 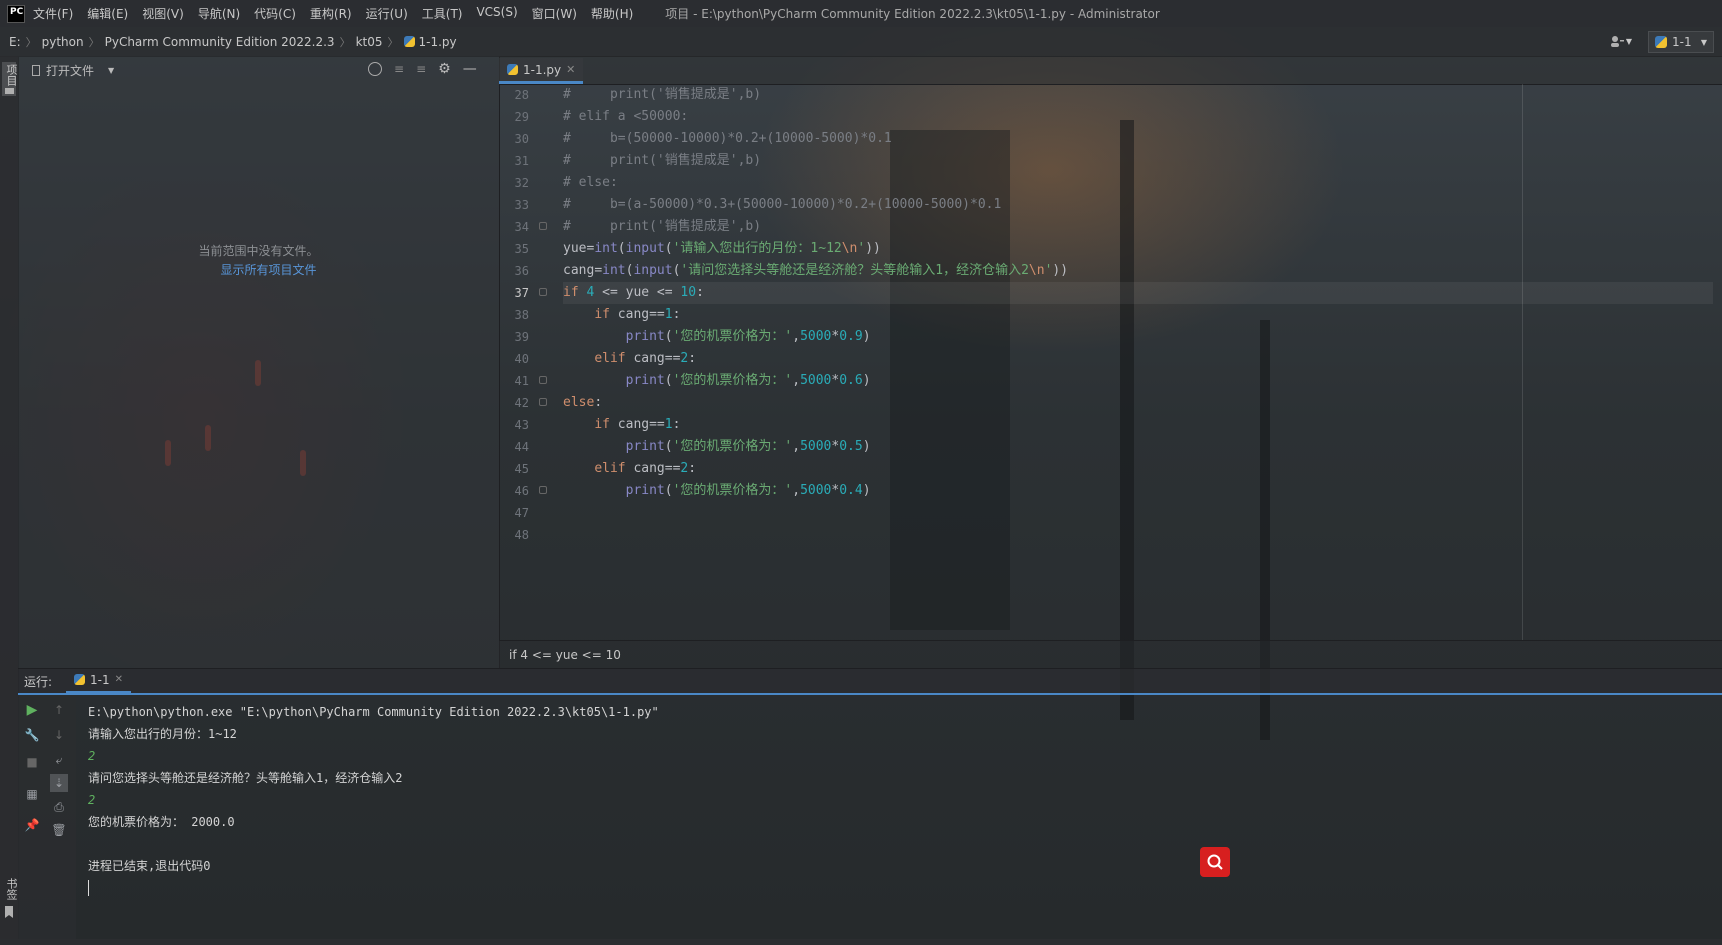 I want to click on breadcrumb-item: 1-1.py, so click(x=438, y=42).